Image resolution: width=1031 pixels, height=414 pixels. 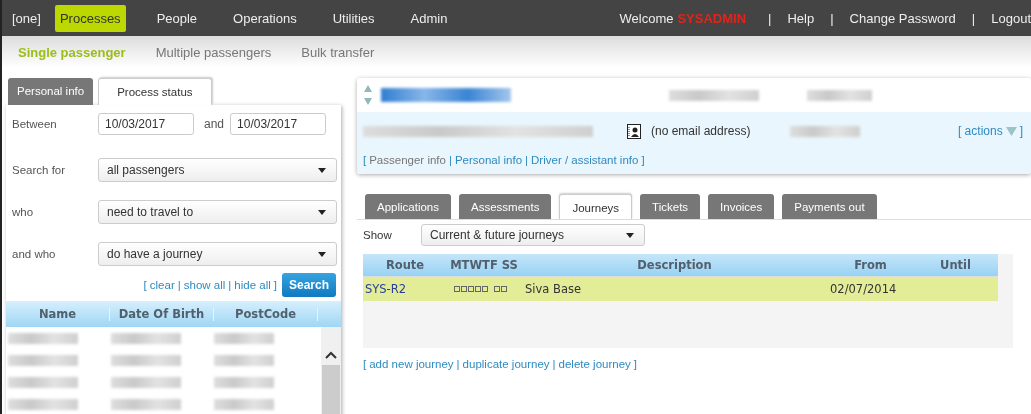 What do you see at coordinates (594, 364) in the screenshot?
I see `link: delete journey` at bounding box center [594, 364].